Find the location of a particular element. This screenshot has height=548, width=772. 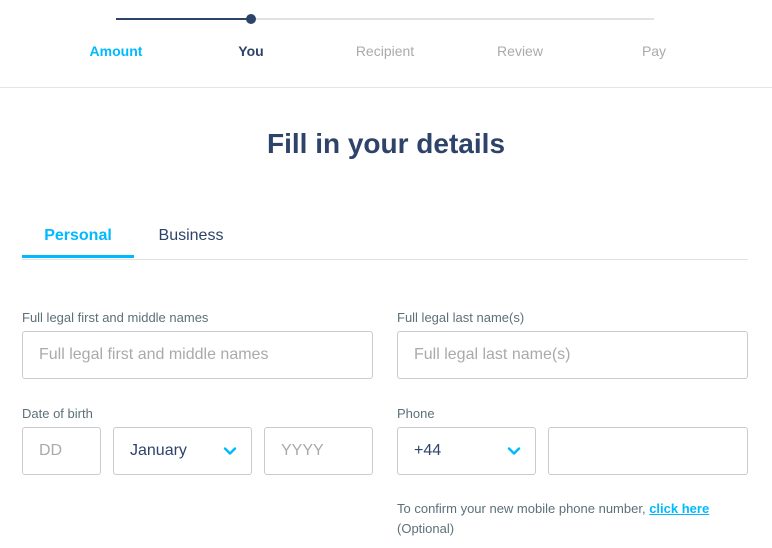

phone-confirm-text: To confirm your new mobile phone number, is located at coordinates (523, 508).